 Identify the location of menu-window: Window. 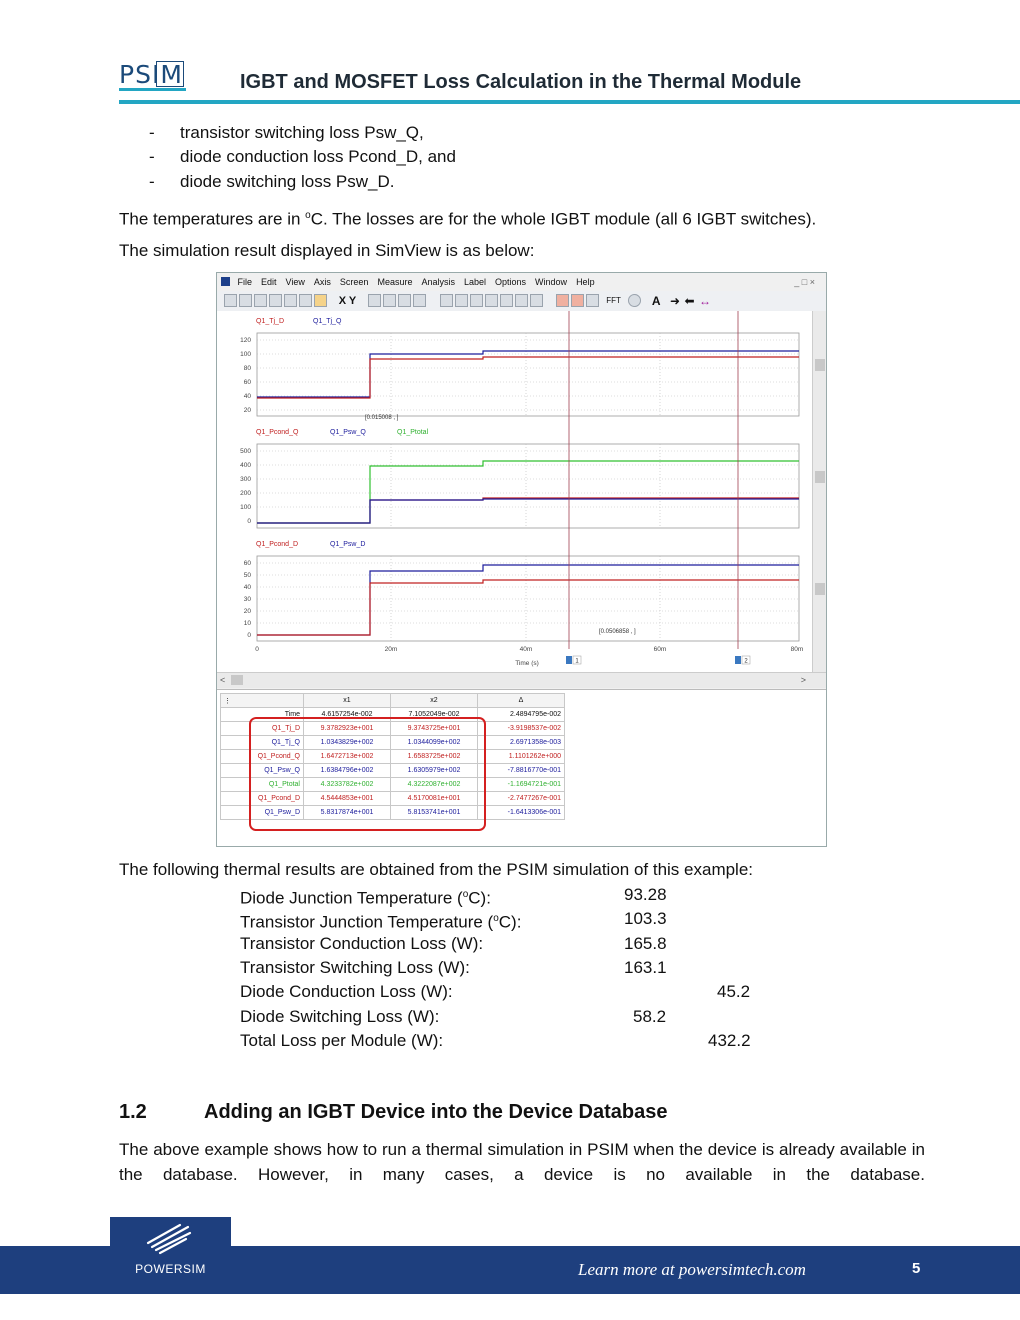
(551, 282).